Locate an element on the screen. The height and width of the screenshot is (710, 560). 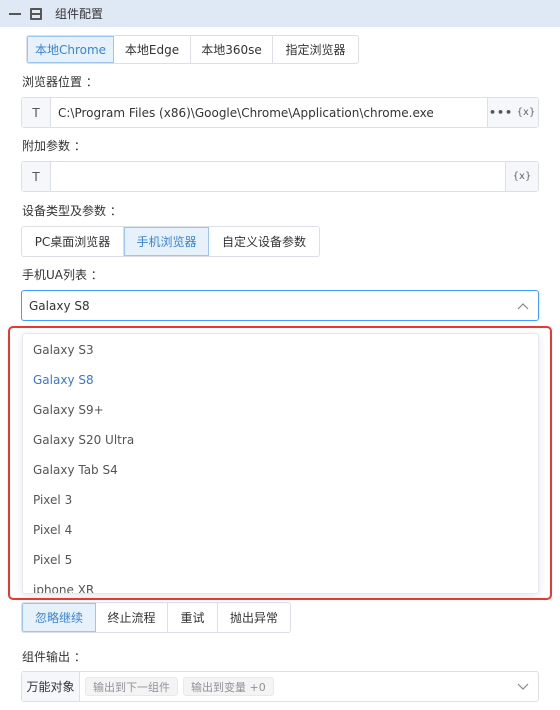
tab-local-360se: 本地360se is located at coordinates (232, 49).